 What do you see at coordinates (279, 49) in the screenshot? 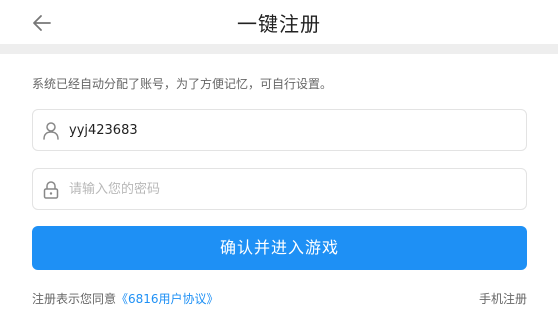
I see `header-divider` at bounding box center [279, 49].